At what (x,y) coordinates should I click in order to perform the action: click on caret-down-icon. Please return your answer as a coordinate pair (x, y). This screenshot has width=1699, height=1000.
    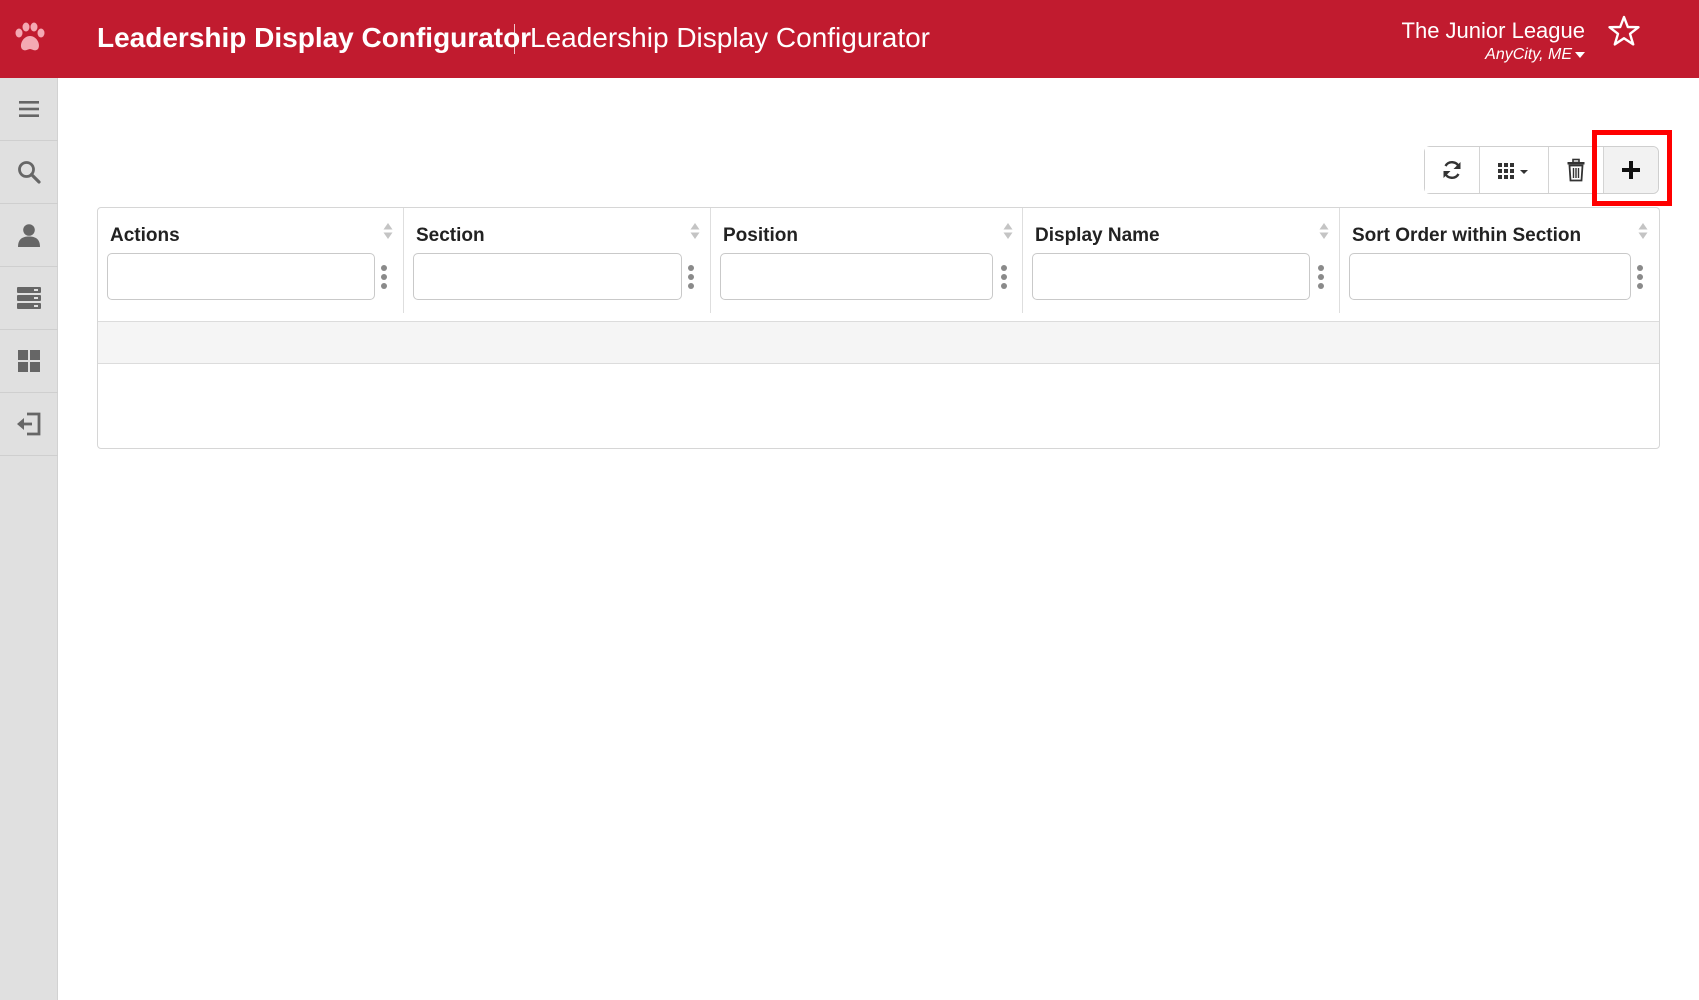
    Looking at the image, I should click on (1580, 54).